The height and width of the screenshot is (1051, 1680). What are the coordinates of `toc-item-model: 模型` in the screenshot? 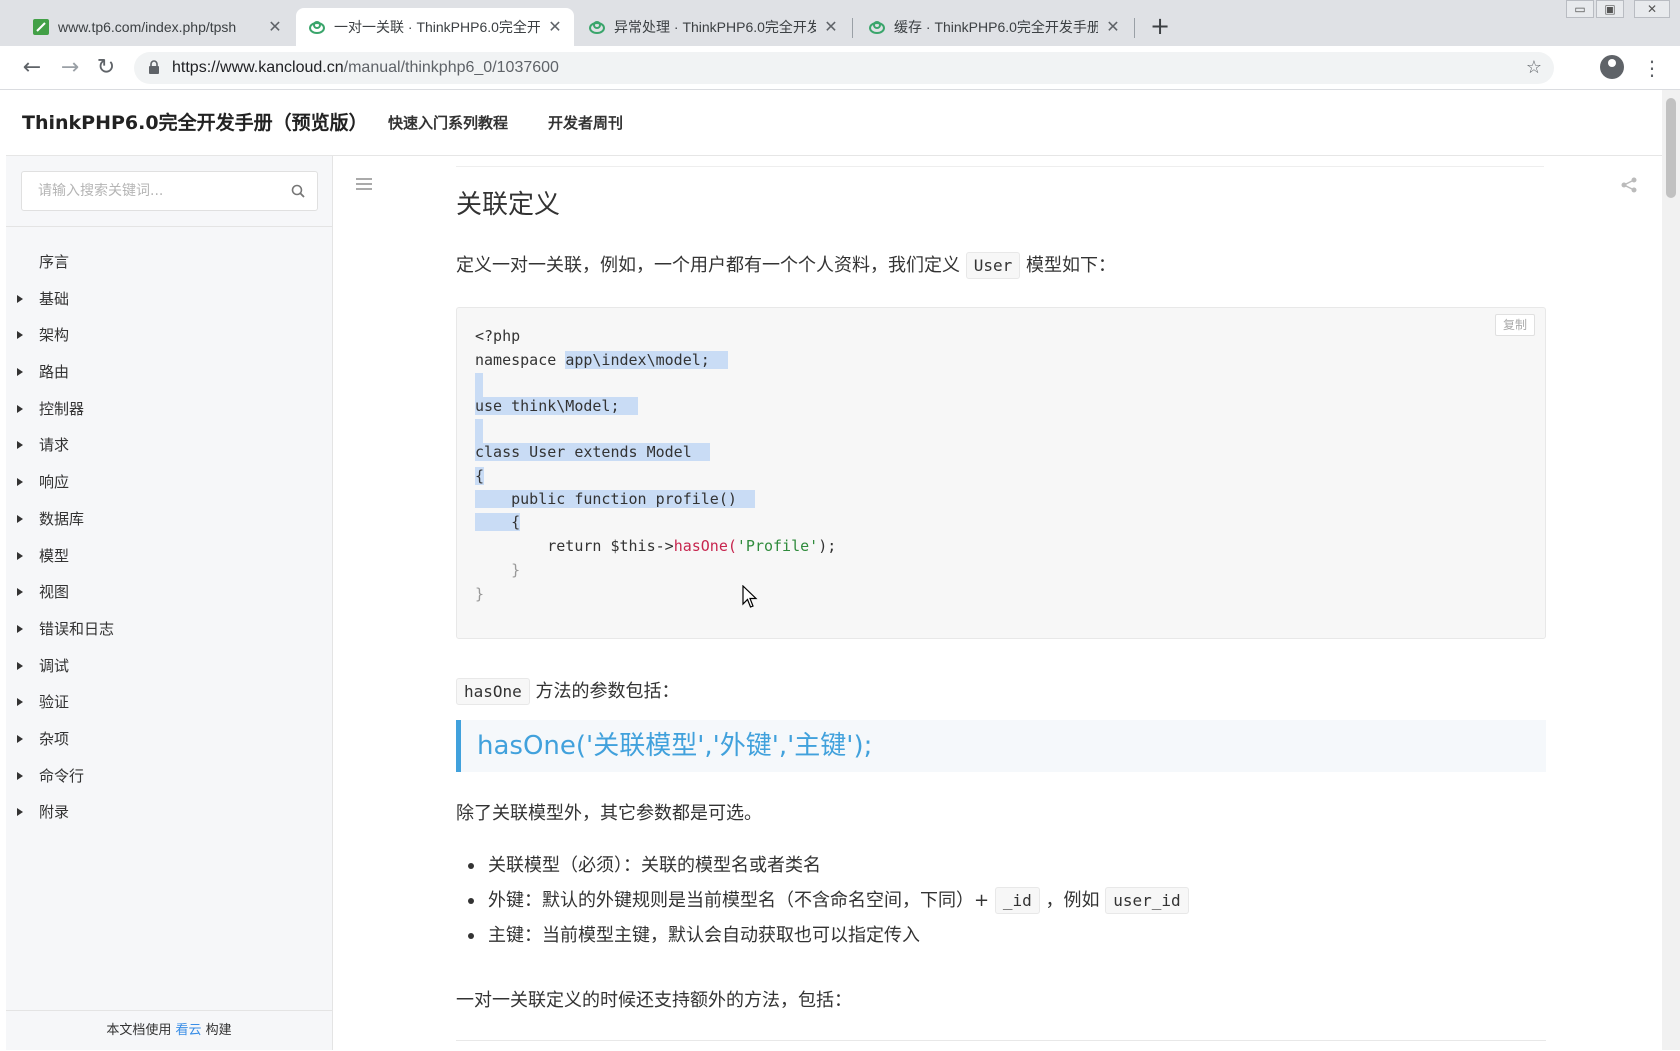 It's located at (169, 556).